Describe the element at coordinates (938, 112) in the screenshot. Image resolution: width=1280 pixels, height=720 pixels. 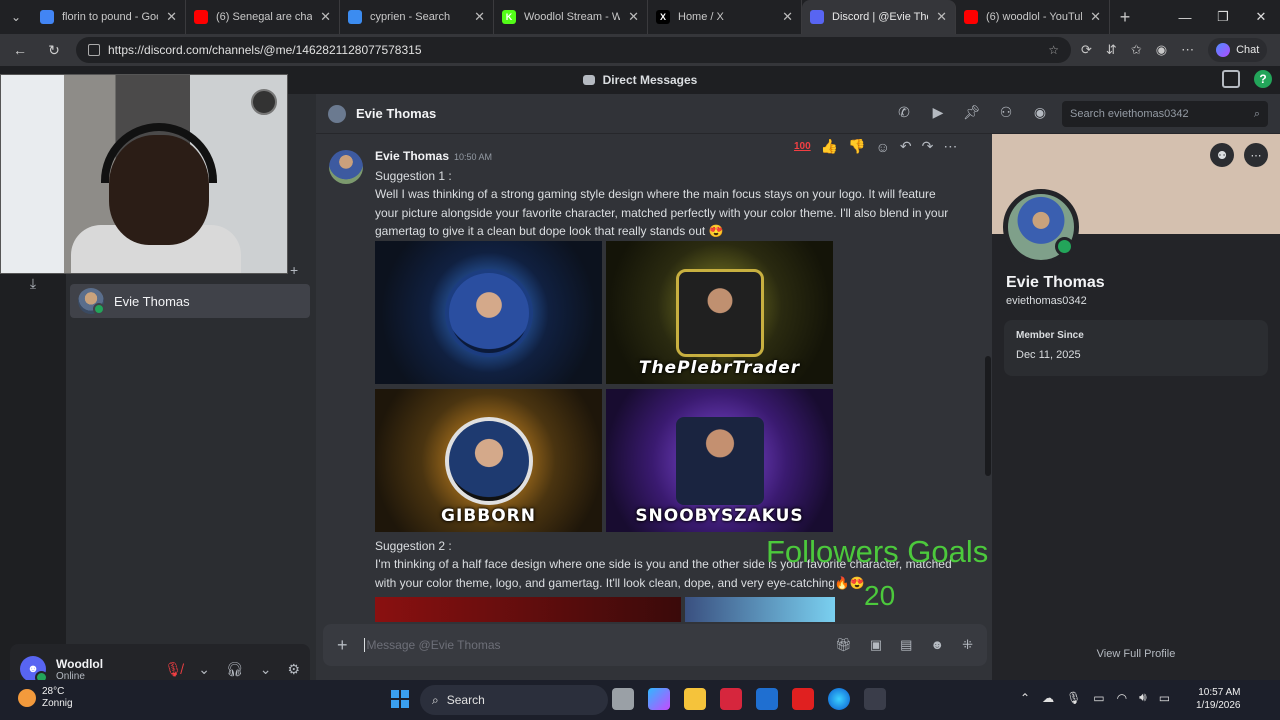
I see `video-call-icon: ▶` at that location.